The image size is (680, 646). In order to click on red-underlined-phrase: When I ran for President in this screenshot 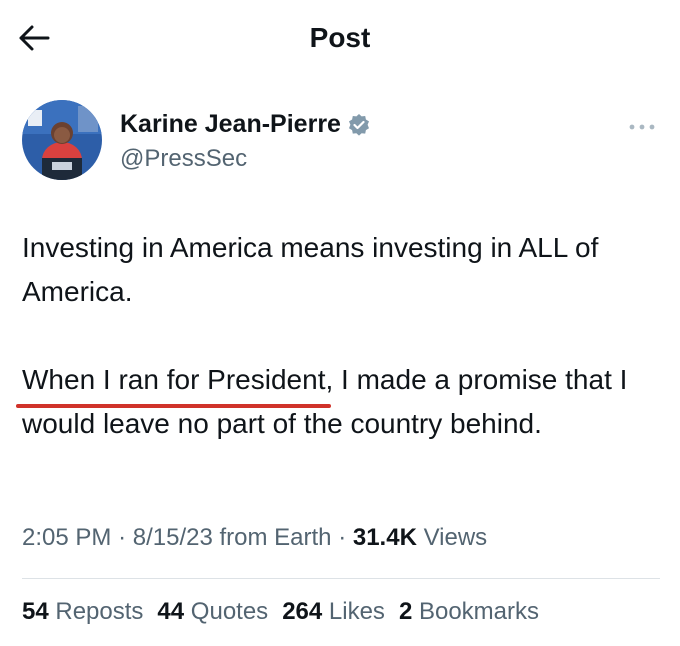, I will do `click(174, 383)`.